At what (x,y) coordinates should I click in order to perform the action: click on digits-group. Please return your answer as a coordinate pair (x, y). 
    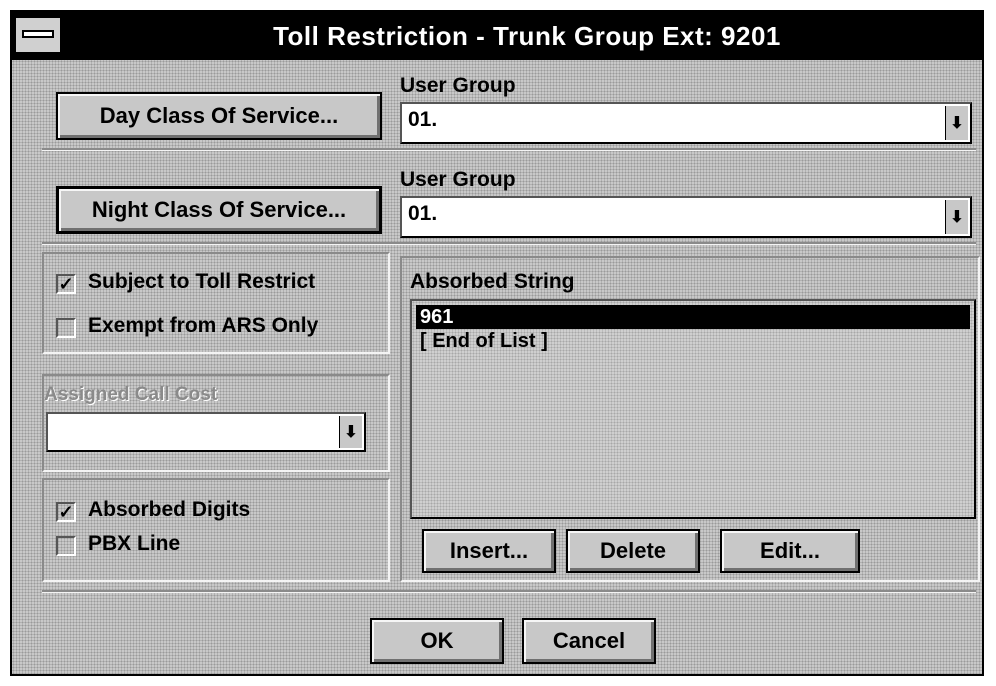
    Looking at the image, I should click on (216, 530).